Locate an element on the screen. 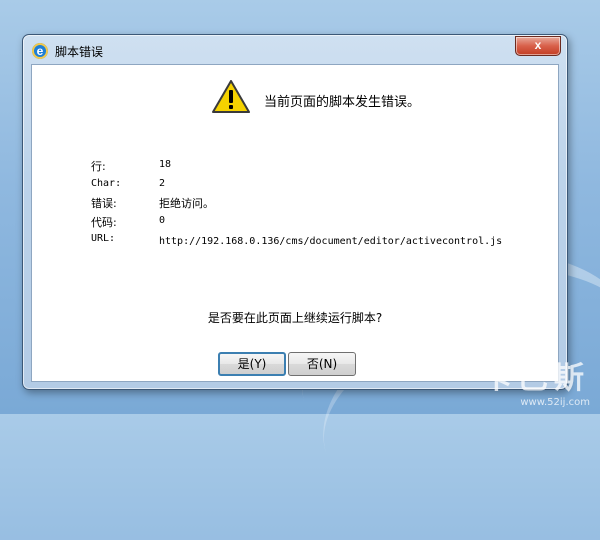 The height and width of the screenshot is (540, 600). watermark: 卡巴斯 www.52ij.com is located at coordinates (536, 380).